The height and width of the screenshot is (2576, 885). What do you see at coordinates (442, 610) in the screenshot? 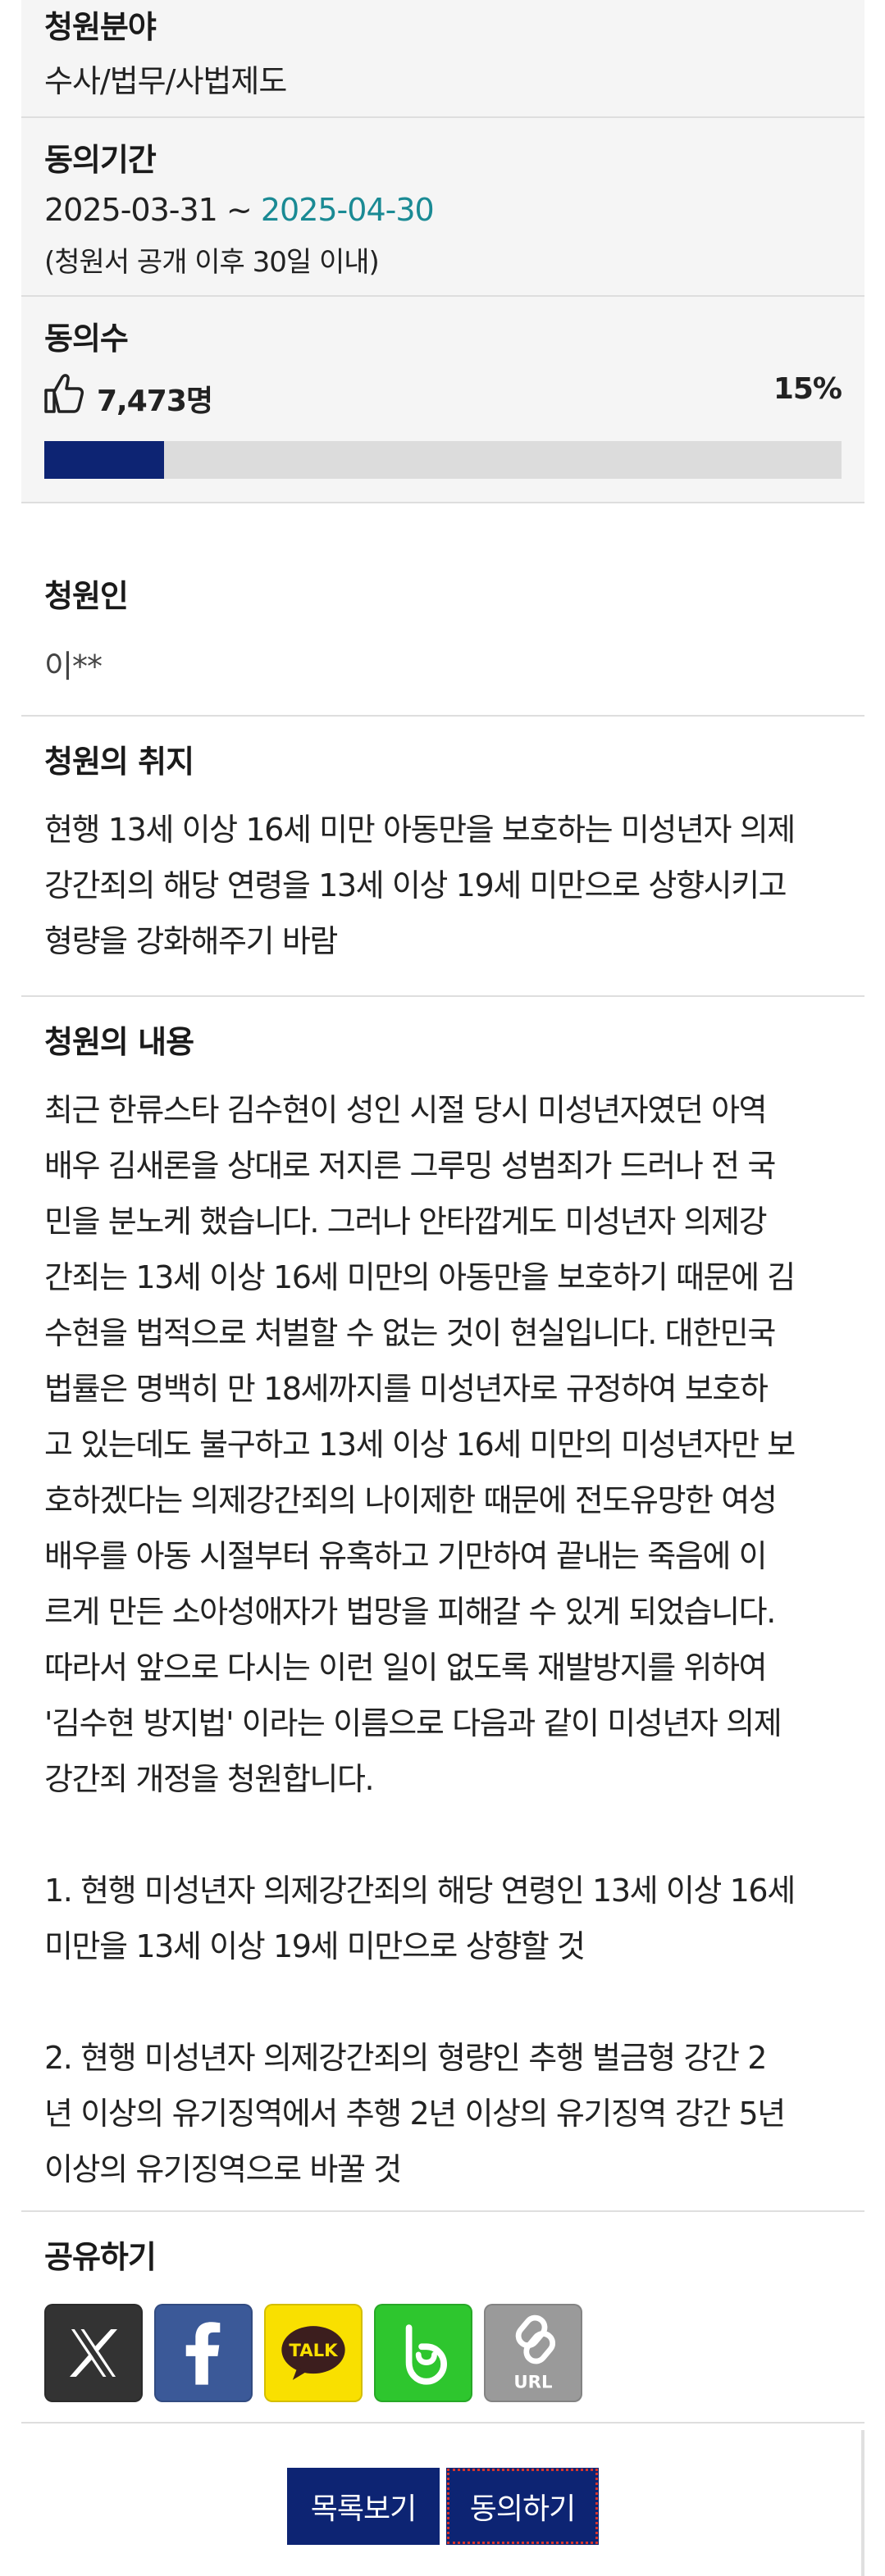
I see `petitioner-section: 청원인 이**` at bounding box center [442, 610].